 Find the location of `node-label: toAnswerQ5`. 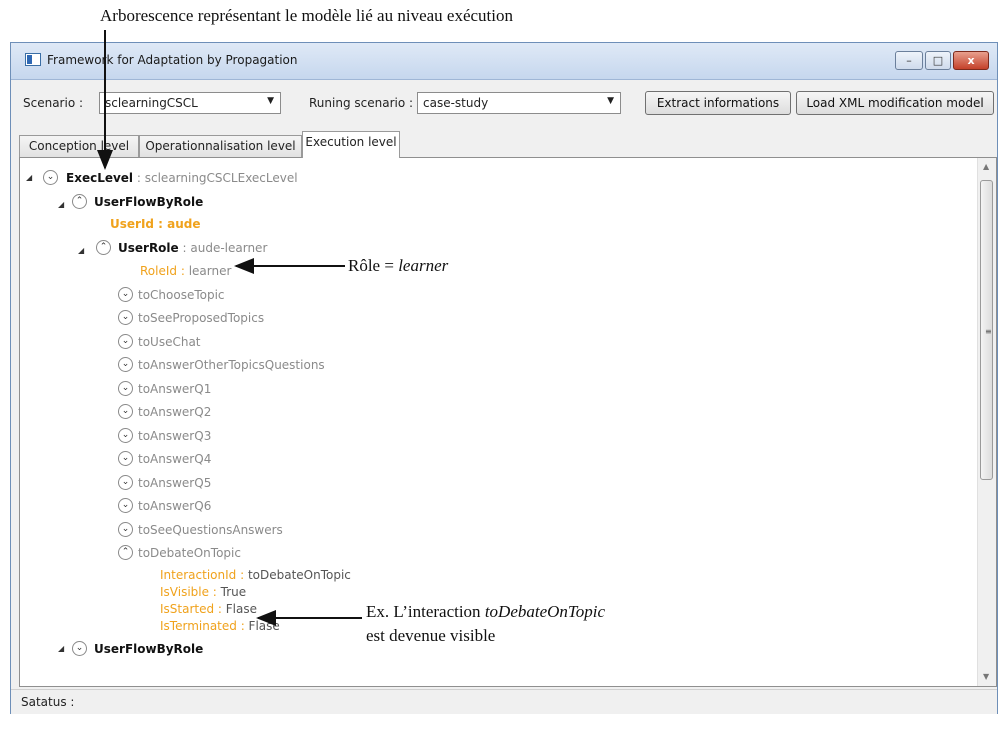

node-label: toAnswerQ5 is located at coordinates (175, 483).